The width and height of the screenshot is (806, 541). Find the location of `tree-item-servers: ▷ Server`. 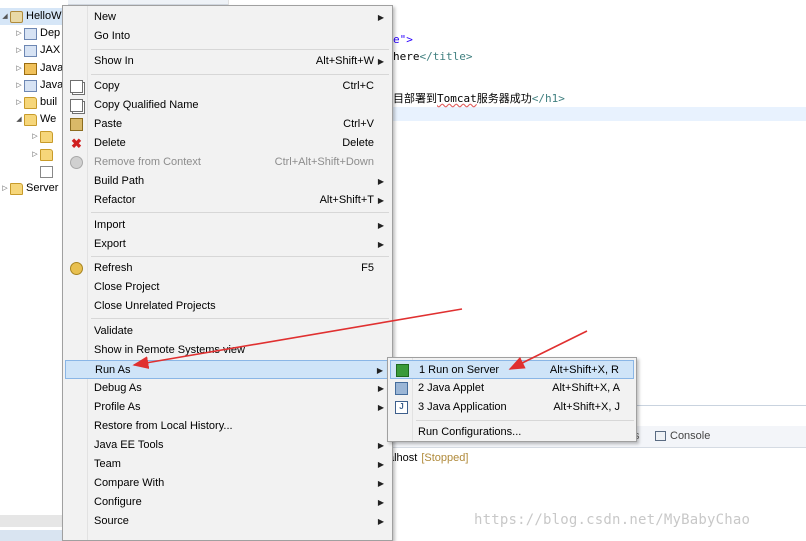

tree-item-servers: ▷ Server is located at coordinates (29, 188).